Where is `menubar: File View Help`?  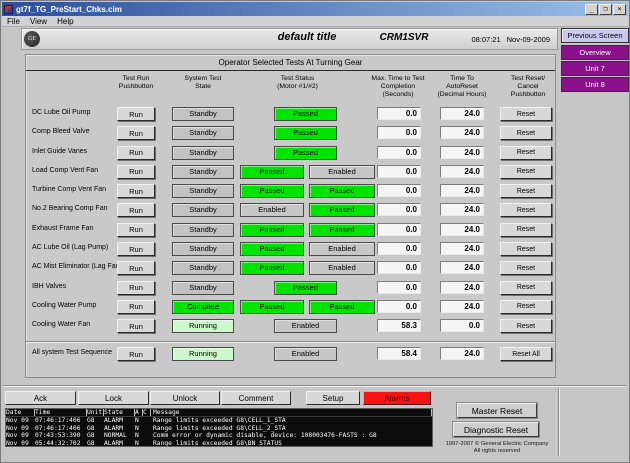
menubar: File View Help is located at coordinates (315, 21).